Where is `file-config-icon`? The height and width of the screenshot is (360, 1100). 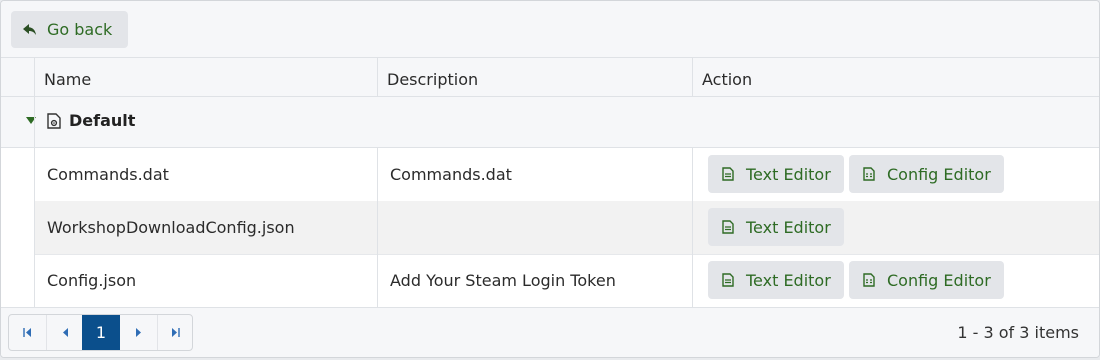 file-config-icon is located at coordinates (54, 121).